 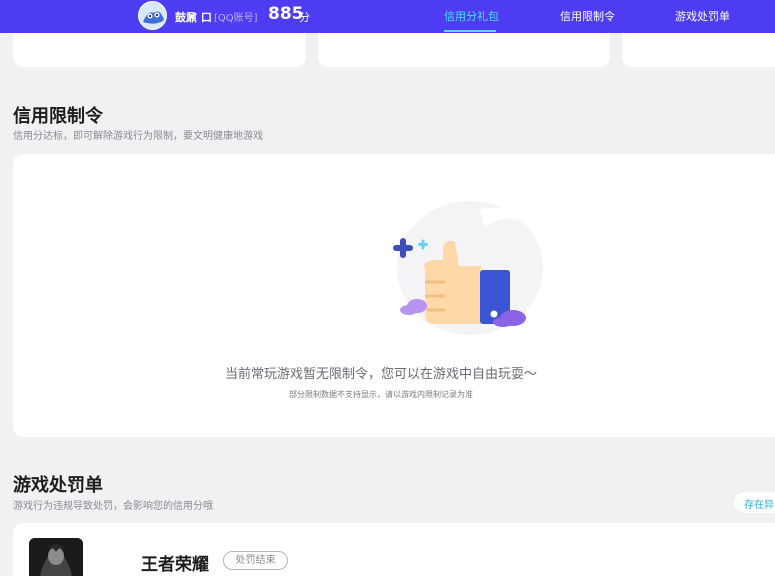 What do you see at coordinates (381, 394) in the screenshot?
I see `empty-state-note: 部分限制数据不支持显示，请以游戏内限制记录为准` at bounding box center [381, 394].